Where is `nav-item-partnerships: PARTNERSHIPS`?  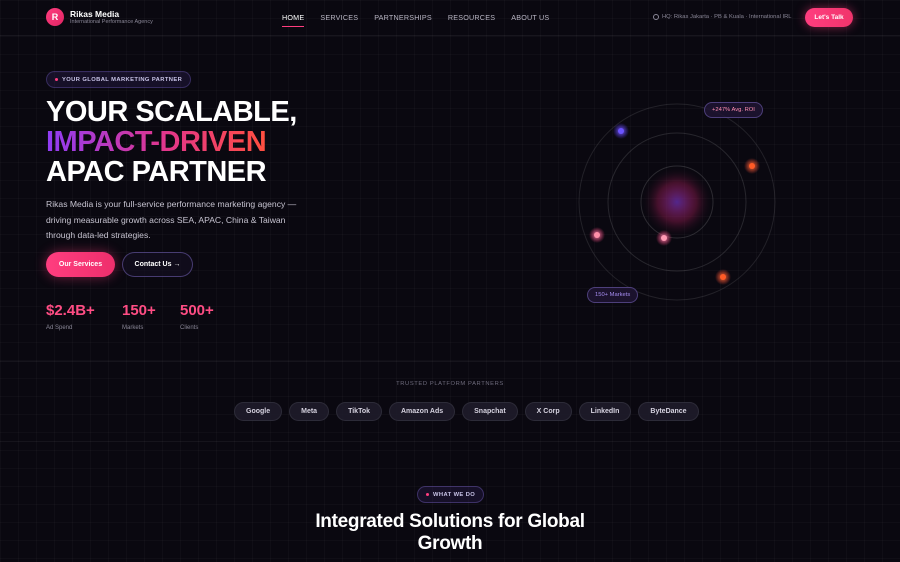
nav-item-partnerships: PARTNERSHIPS is located at coordinates (403, 17).